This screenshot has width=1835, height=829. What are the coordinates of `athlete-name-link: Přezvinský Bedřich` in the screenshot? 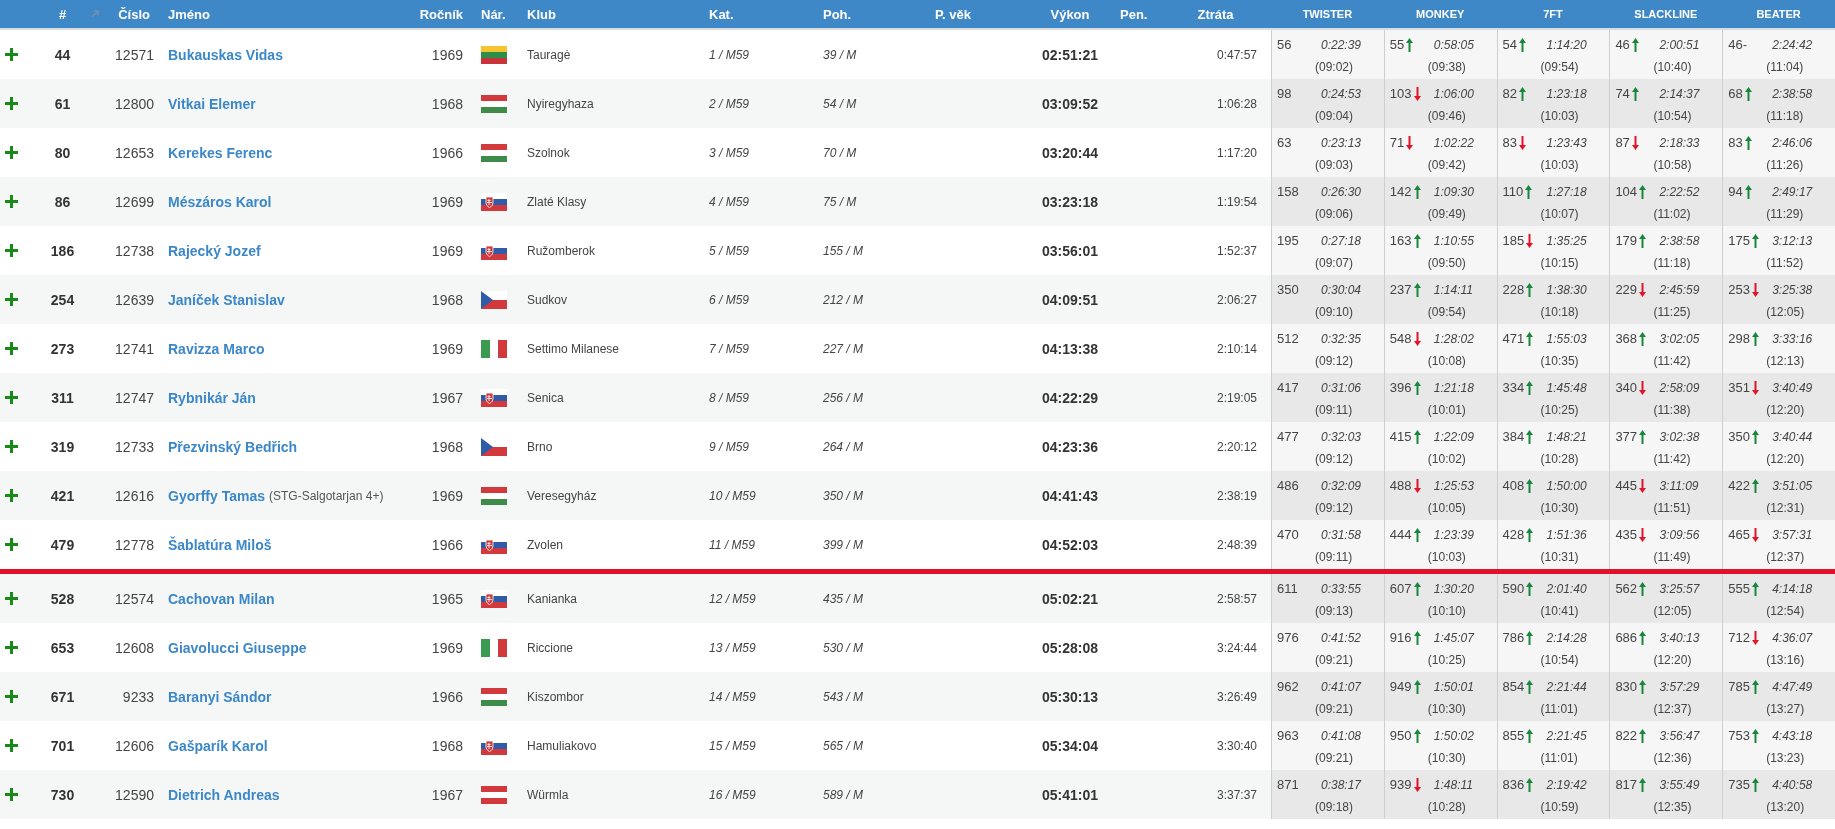 It's located at (233, 446).